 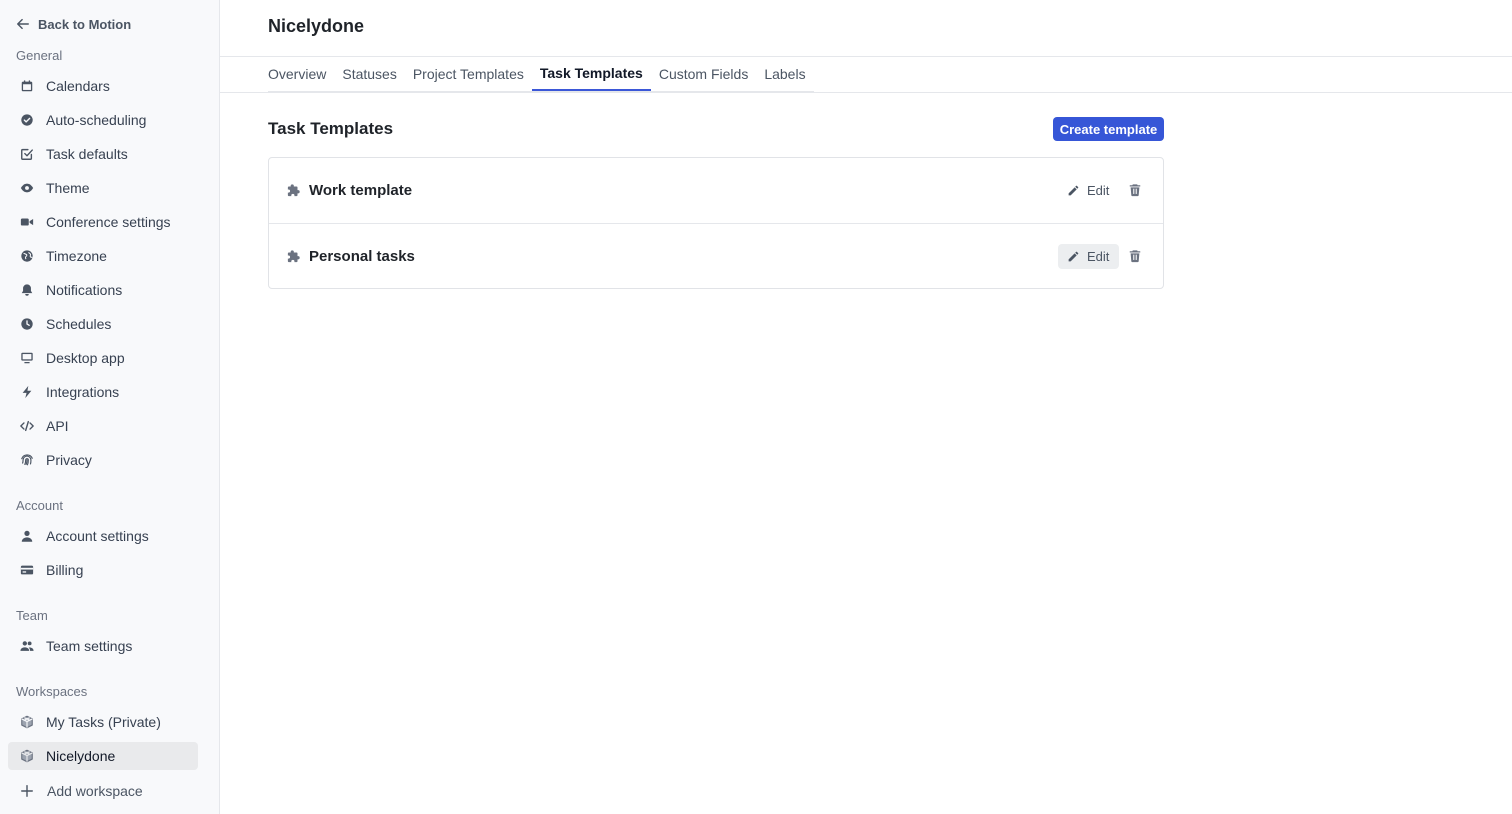 What do you see at coordinates (103, 460) in the screenshot?
I see `sidebar-item-privacy: Privacy` at bounding box center [103, 460].